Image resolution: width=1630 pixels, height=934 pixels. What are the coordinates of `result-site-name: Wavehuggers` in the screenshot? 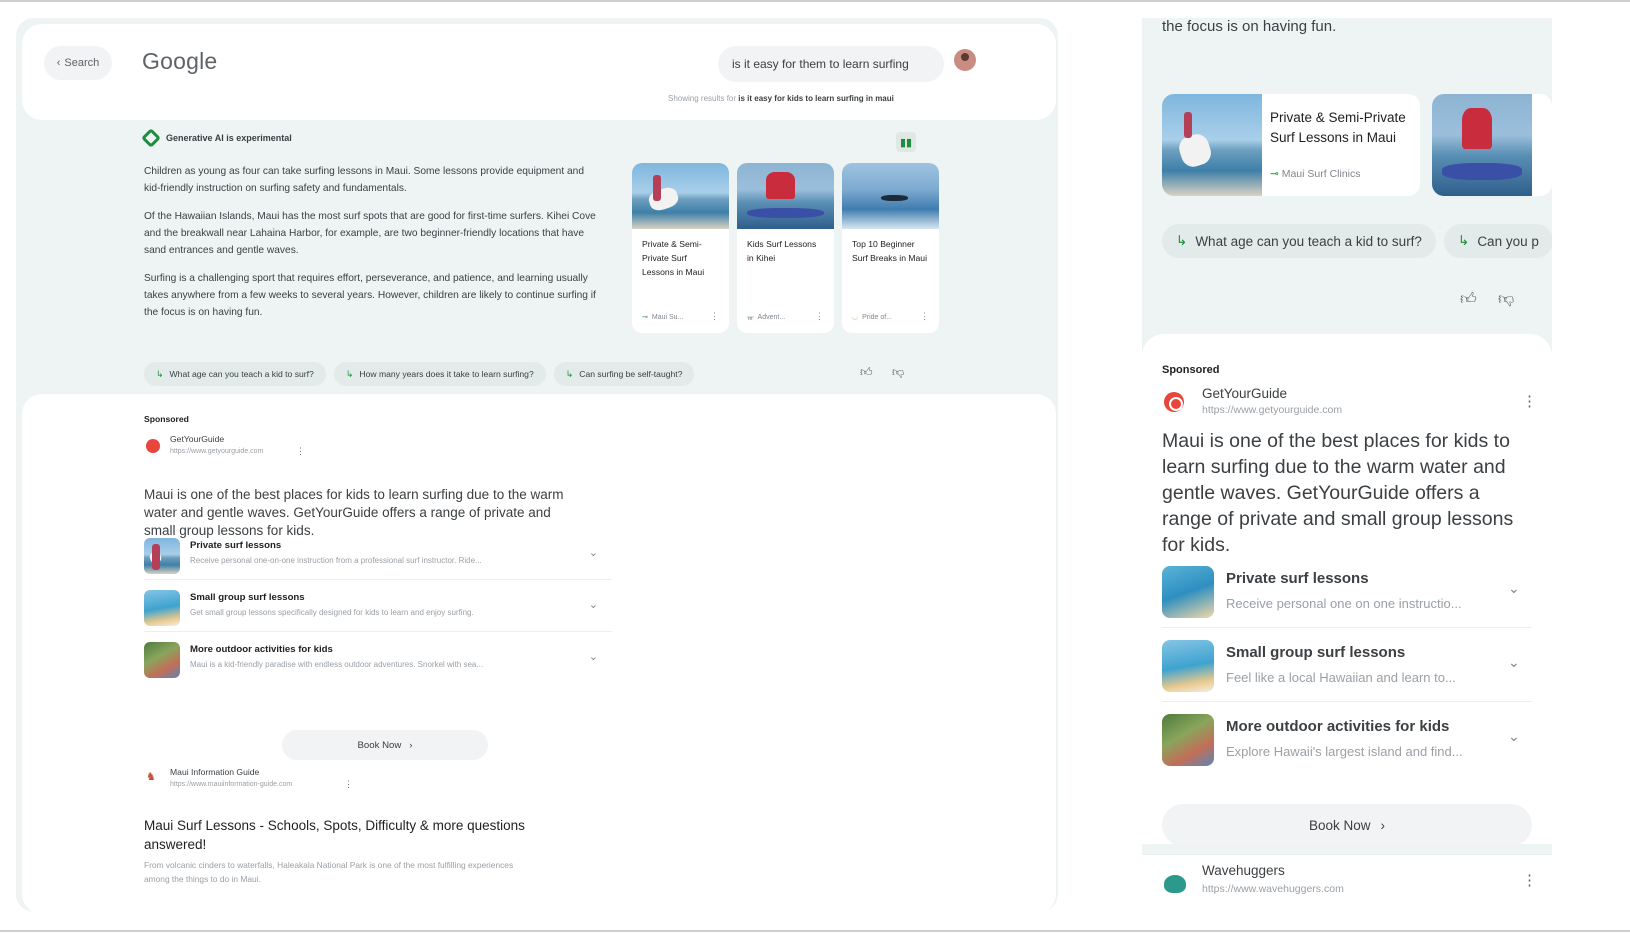 It's located at (1243, 870).